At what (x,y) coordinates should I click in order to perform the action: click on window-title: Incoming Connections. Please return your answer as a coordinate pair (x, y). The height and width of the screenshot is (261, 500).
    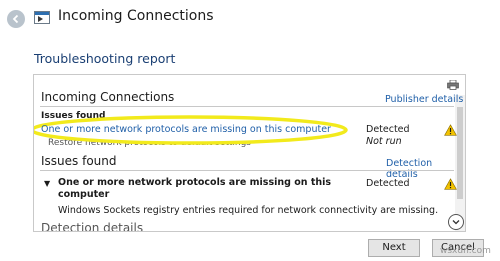
    Looking at the image, I should click on (136, 16).